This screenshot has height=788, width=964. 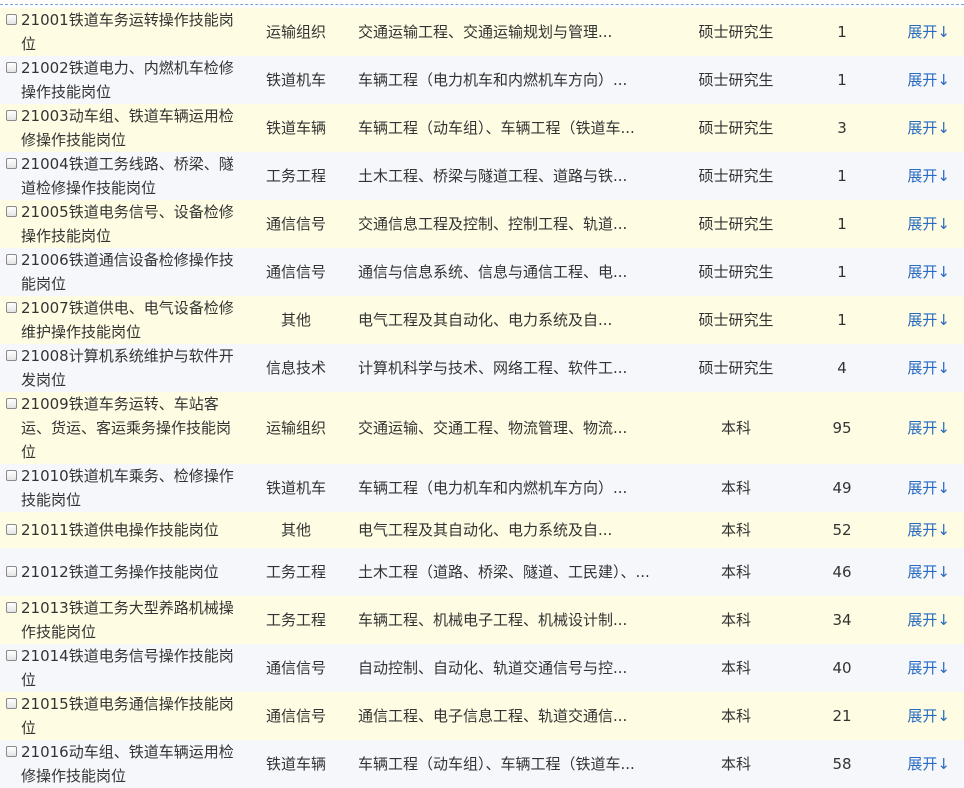 I want to click on top-divider, so click(x=482, y=4).